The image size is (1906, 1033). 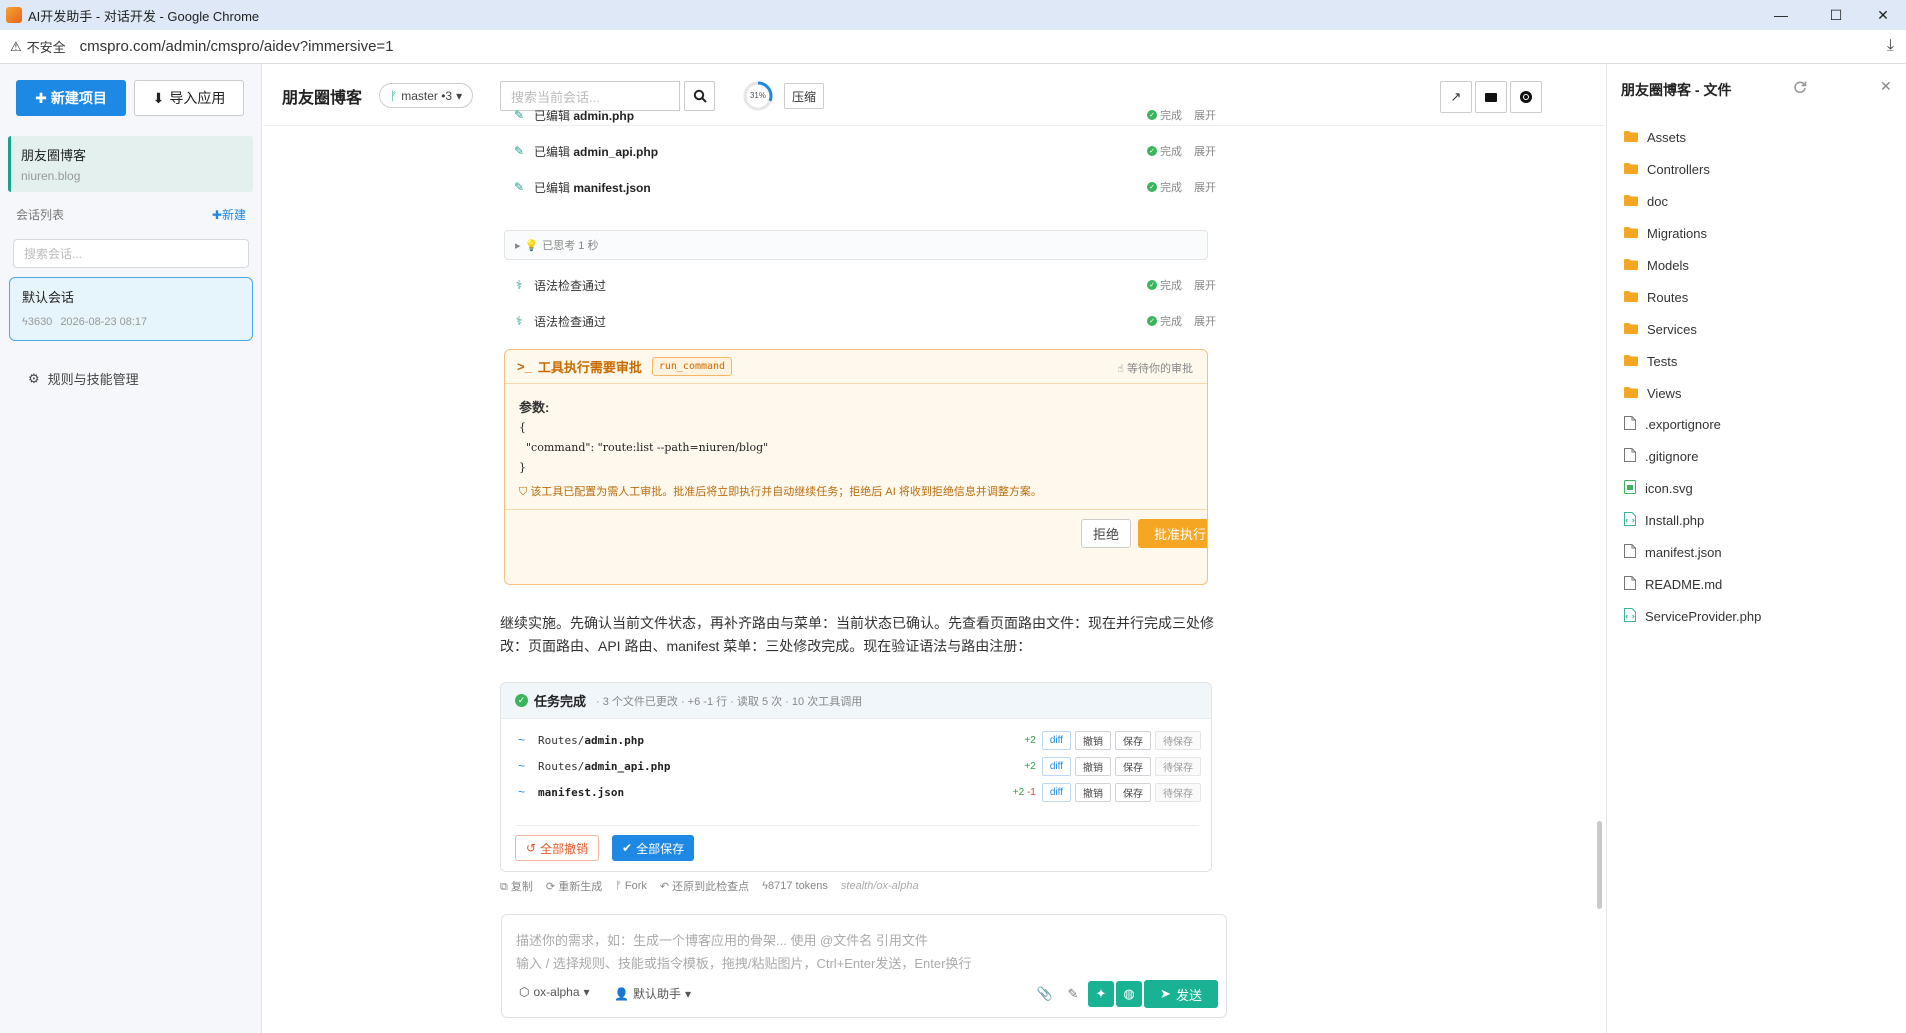 What do you see at coordinates (564, 848) in the screenshot?
I see `undo-all-label: 全部撤销` at bounding box center [564, 848].